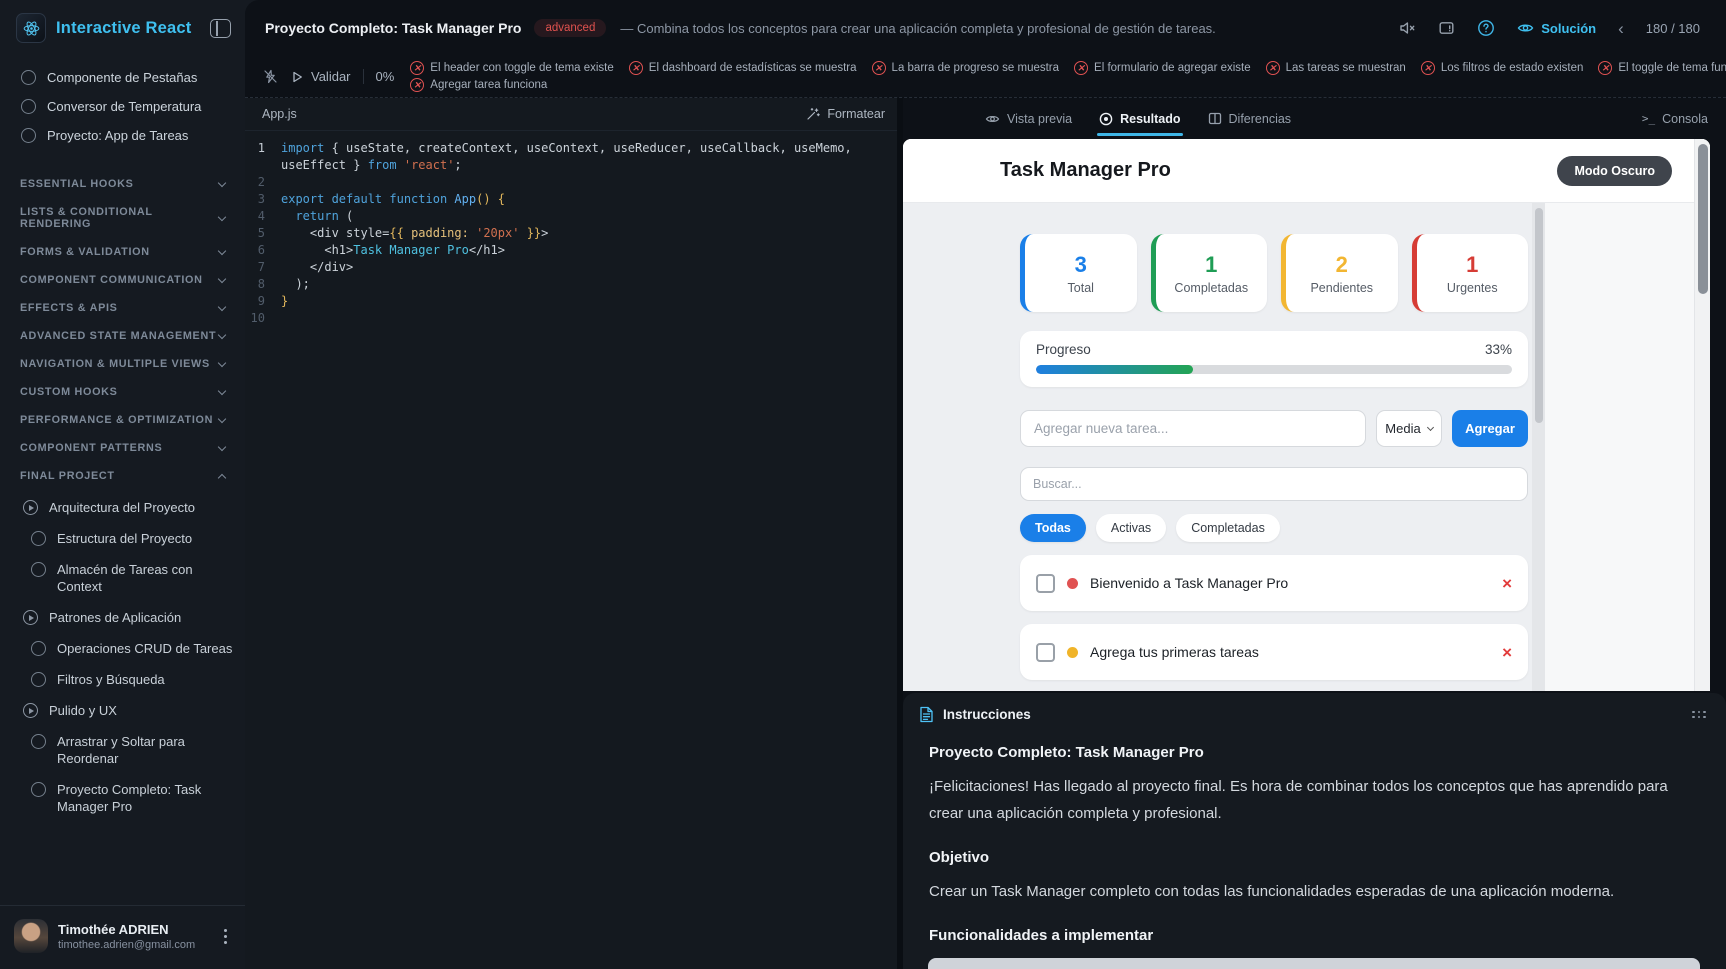  What do you see at coordinates (845, 114) in the screenshot?
I see `format-button: Formatear` at bounding box center [845, 114].